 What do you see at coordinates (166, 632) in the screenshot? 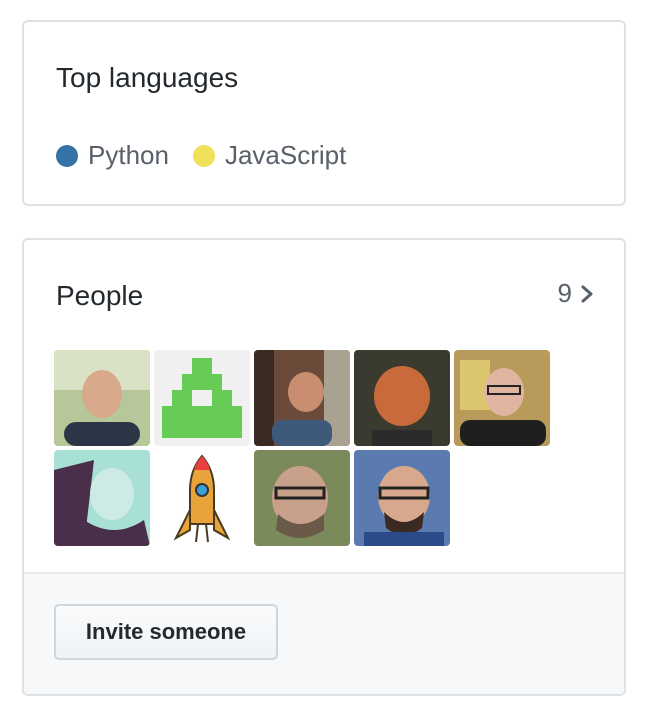
I see `invite-someone-button: Invite someone` at bounding box center [166, 632].